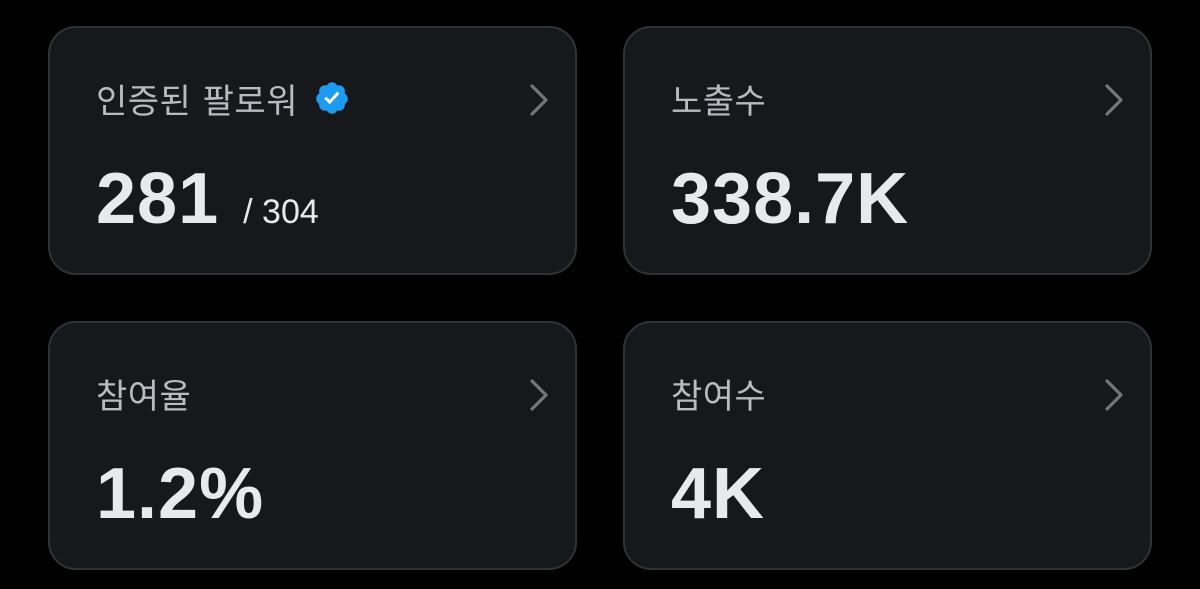 This screenshot has width=1200, height=589. What do you see at coordinates (719, 101) in the screenshot?
I see `card-title-label: 노출수` at bounding box center [719, 101].